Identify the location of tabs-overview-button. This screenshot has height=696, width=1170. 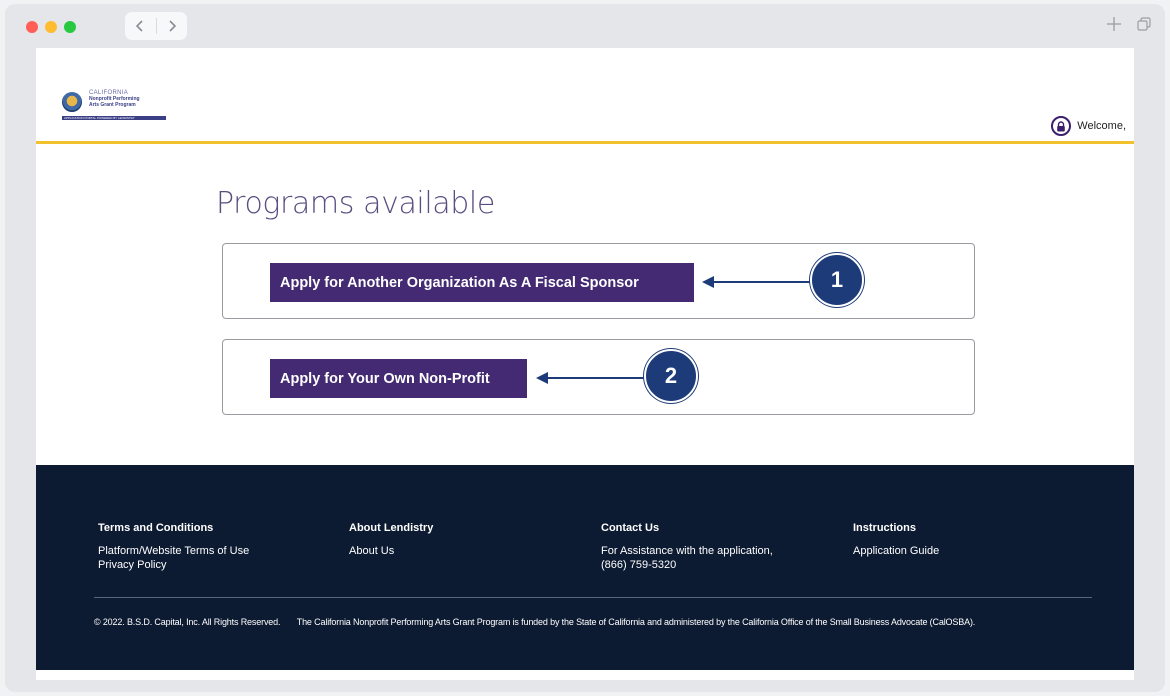
(1144, 24).